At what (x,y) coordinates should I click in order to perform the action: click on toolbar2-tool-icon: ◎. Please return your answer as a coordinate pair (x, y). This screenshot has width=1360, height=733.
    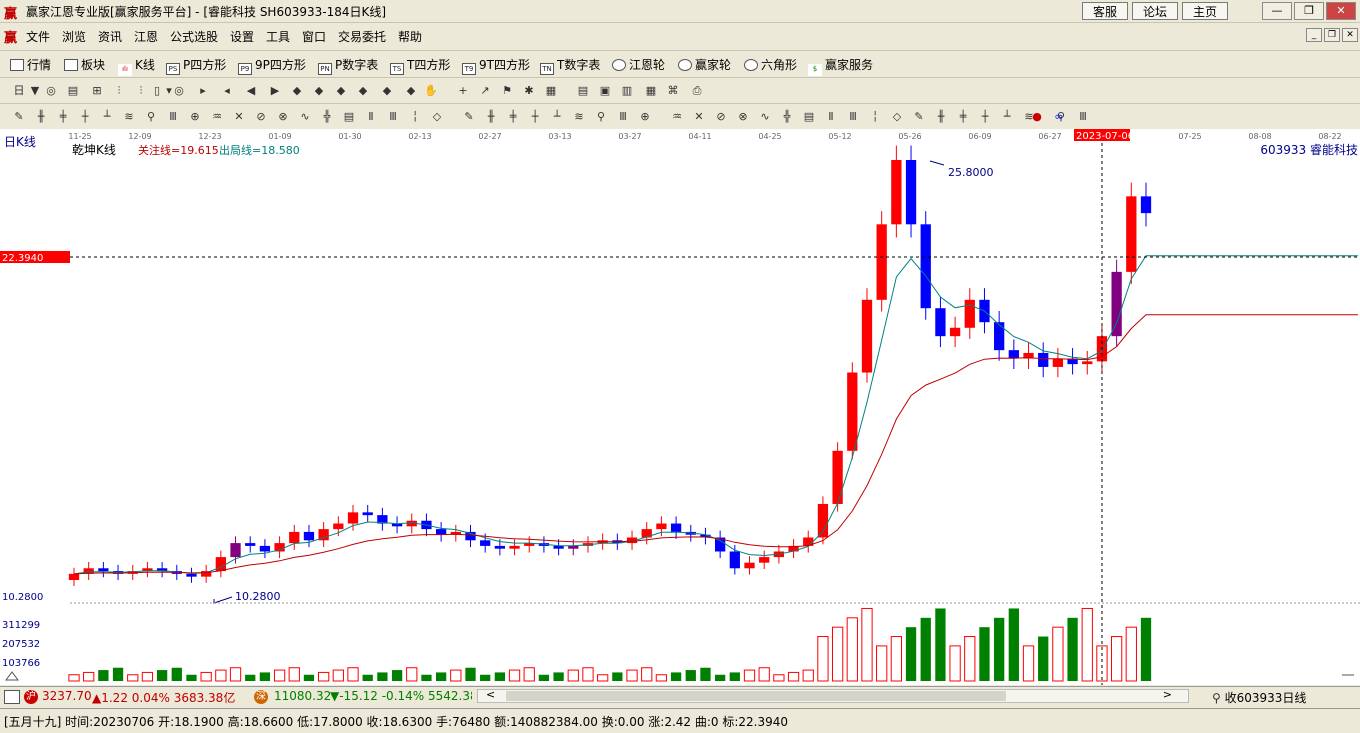
    Looking at the image, I should click on (179, 91).